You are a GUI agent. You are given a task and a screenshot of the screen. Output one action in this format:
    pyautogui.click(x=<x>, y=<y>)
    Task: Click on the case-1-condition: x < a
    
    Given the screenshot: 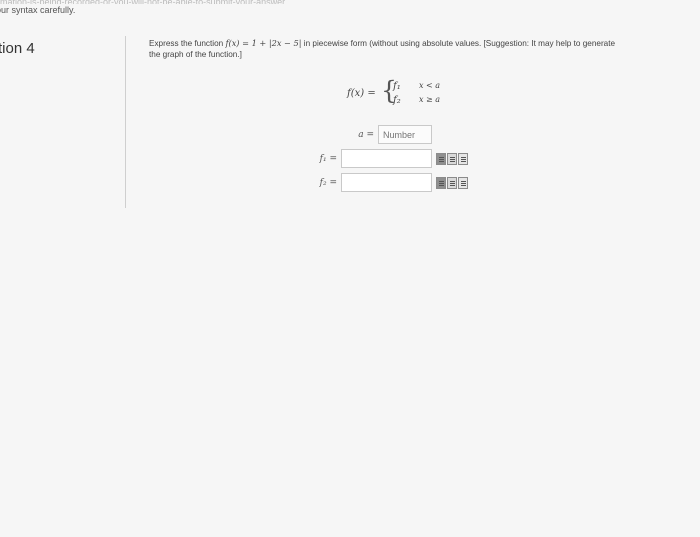 What is the action you would take?
    pyautogui.click(x=430, y=85)
    